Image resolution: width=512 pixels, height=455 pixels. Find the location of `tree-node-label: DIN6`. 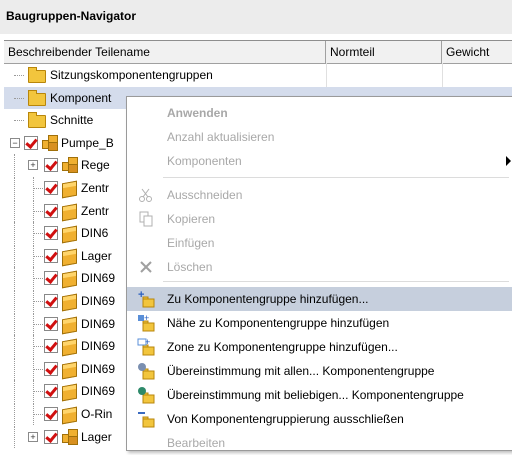

tree-node-label: DIN6 is located at coordinates (95, 233).